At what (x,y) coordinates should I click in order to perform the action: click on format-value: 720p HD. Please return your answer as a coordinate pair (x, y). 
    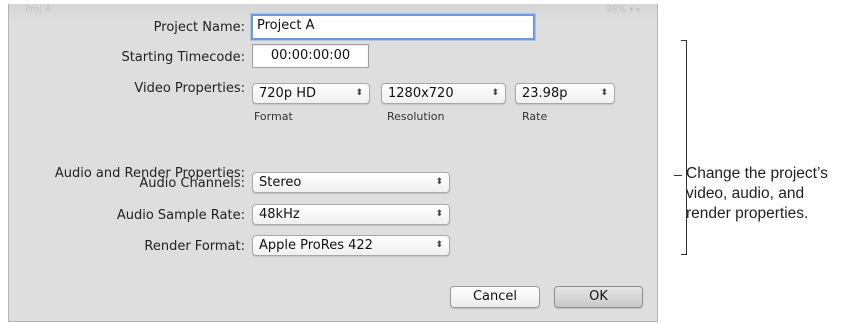
    Looking at the image, I should click on (287, 93).